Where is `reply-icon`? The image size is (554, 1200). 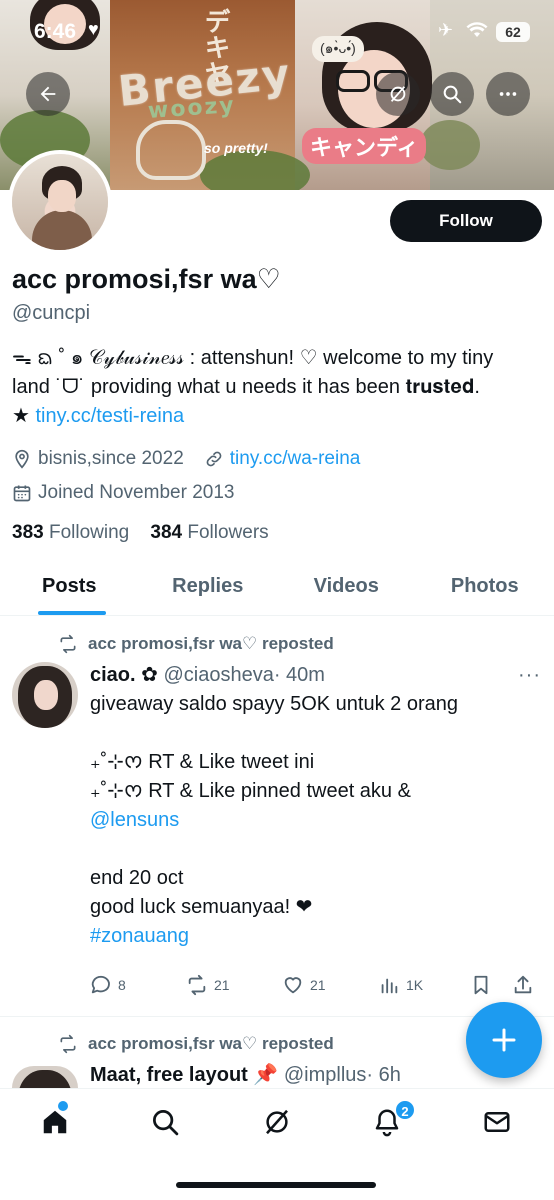
reply-icon is located at coordinates (100, 984).